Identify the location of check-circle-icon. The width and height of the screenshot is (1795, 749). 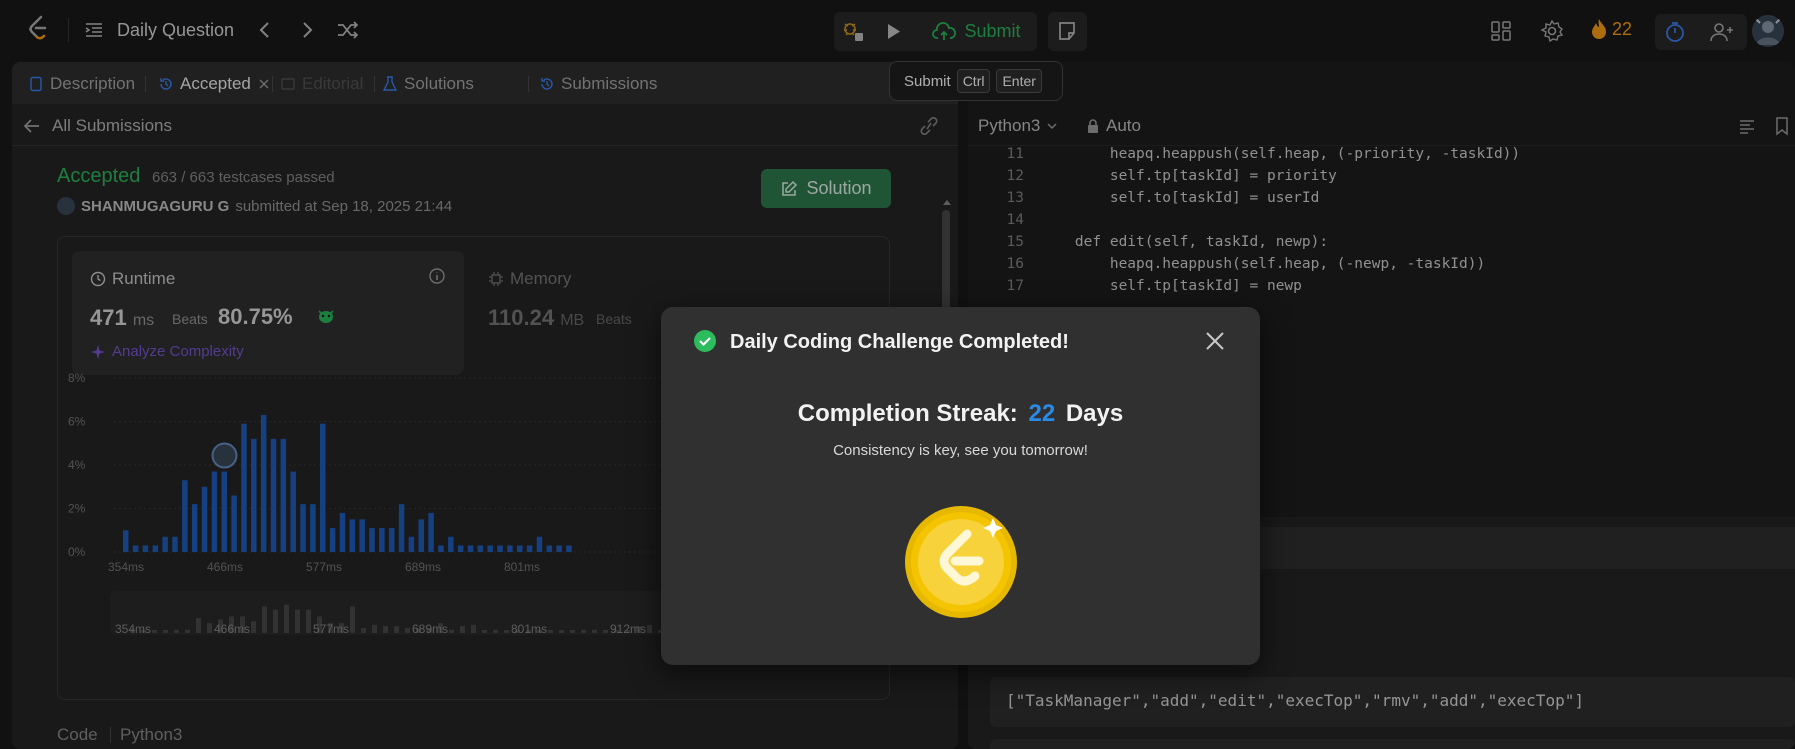
(705, 341).